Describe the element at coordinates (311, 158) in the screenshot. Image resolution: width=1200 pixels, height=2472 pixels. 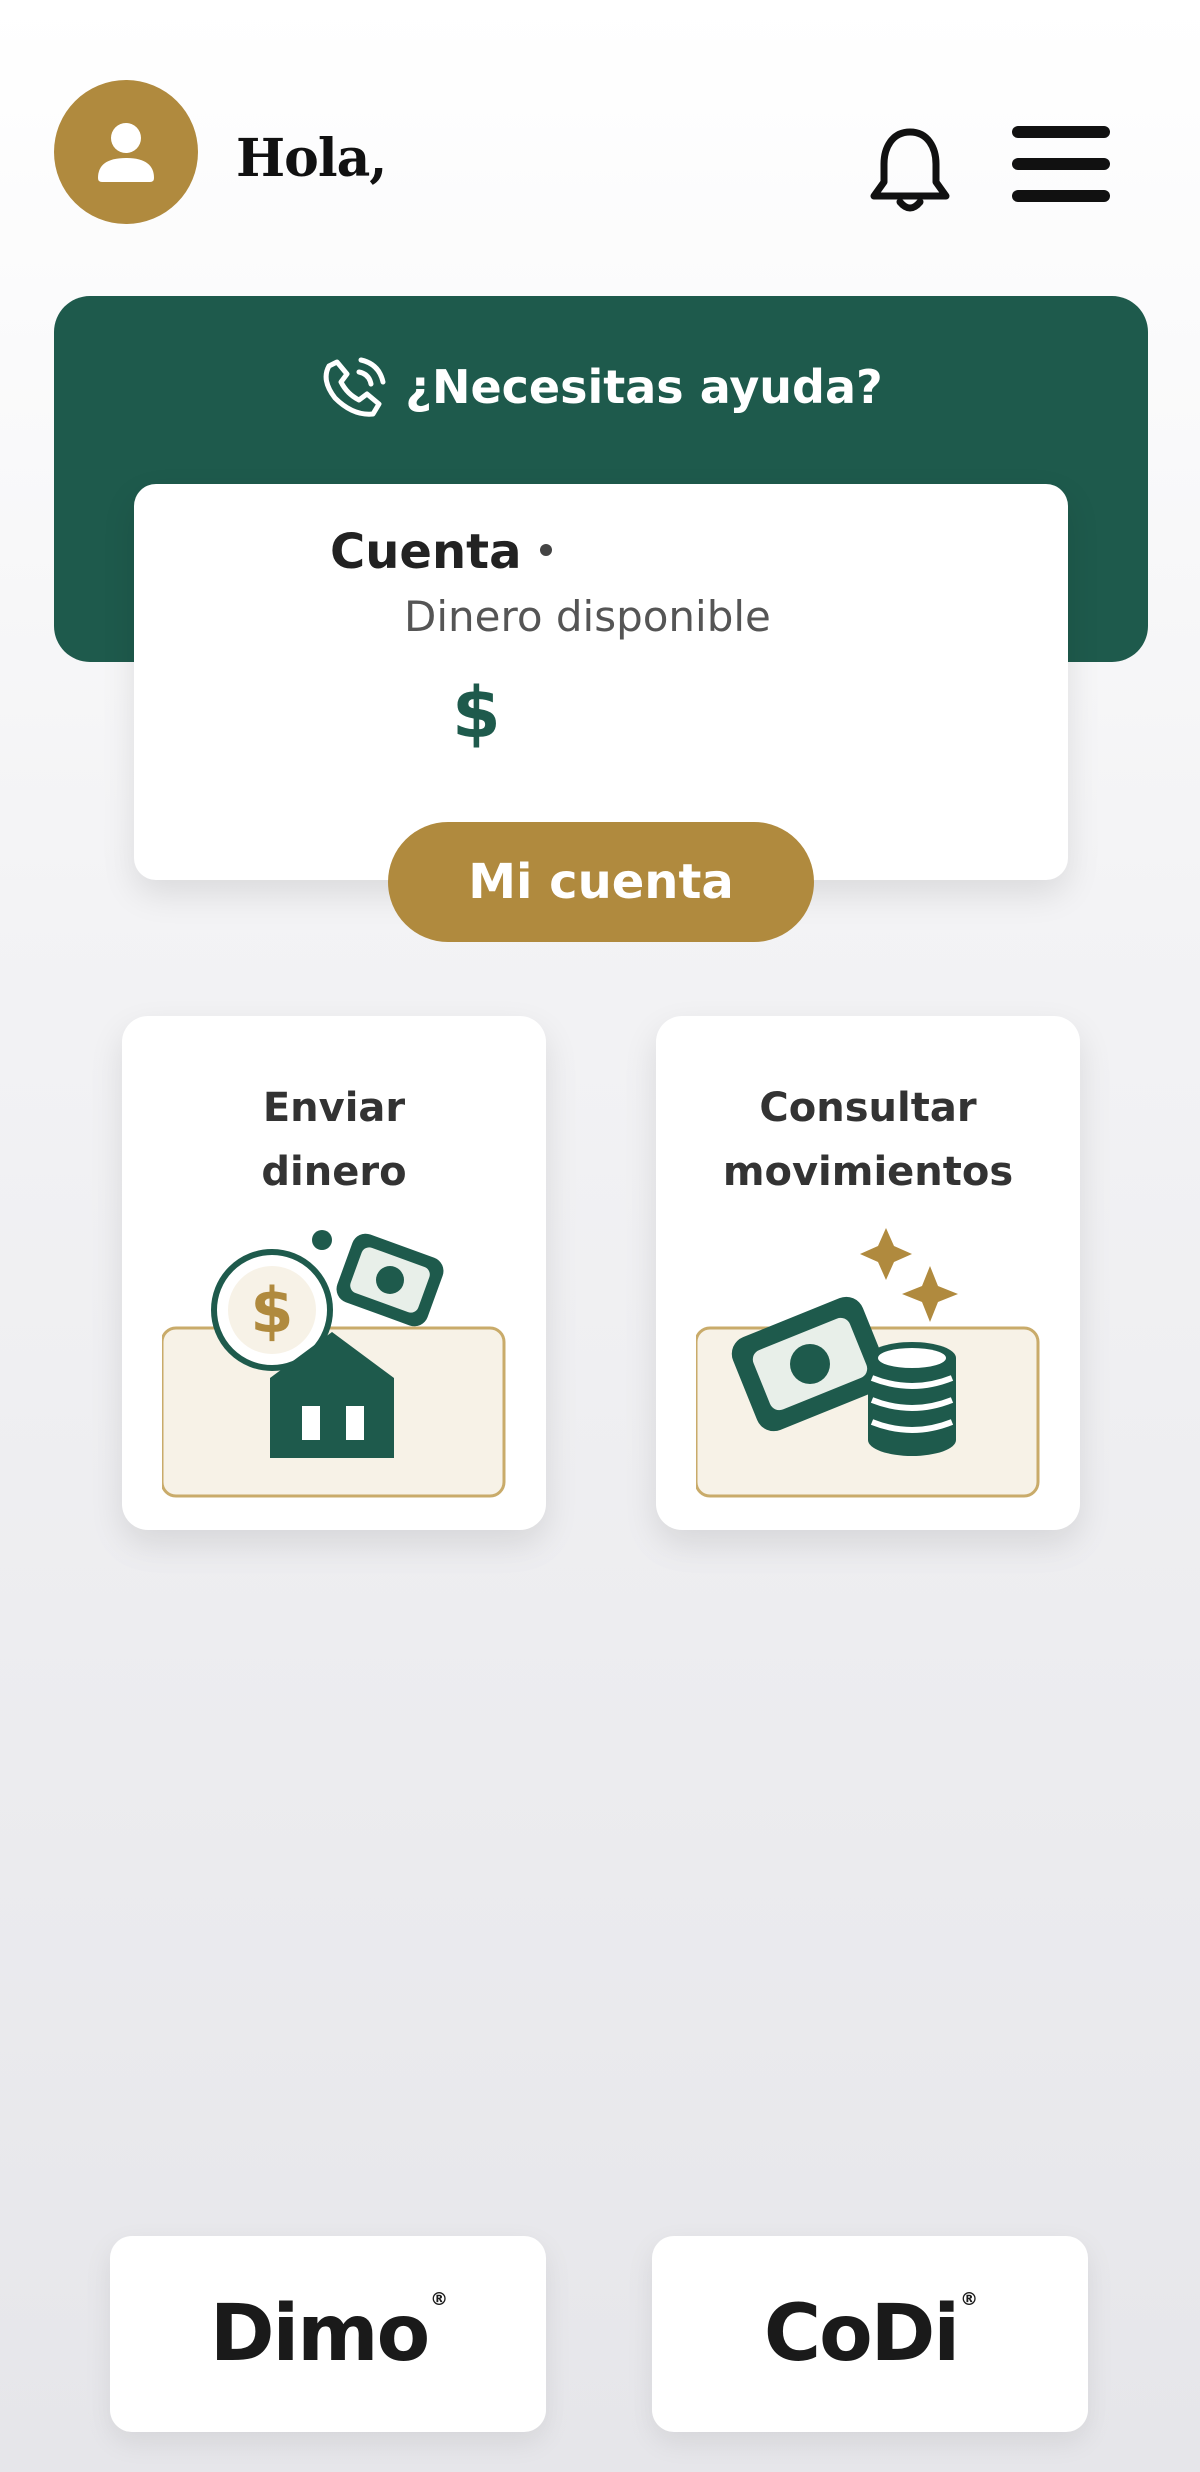
I see `greeting-text: Hola,` at that location.